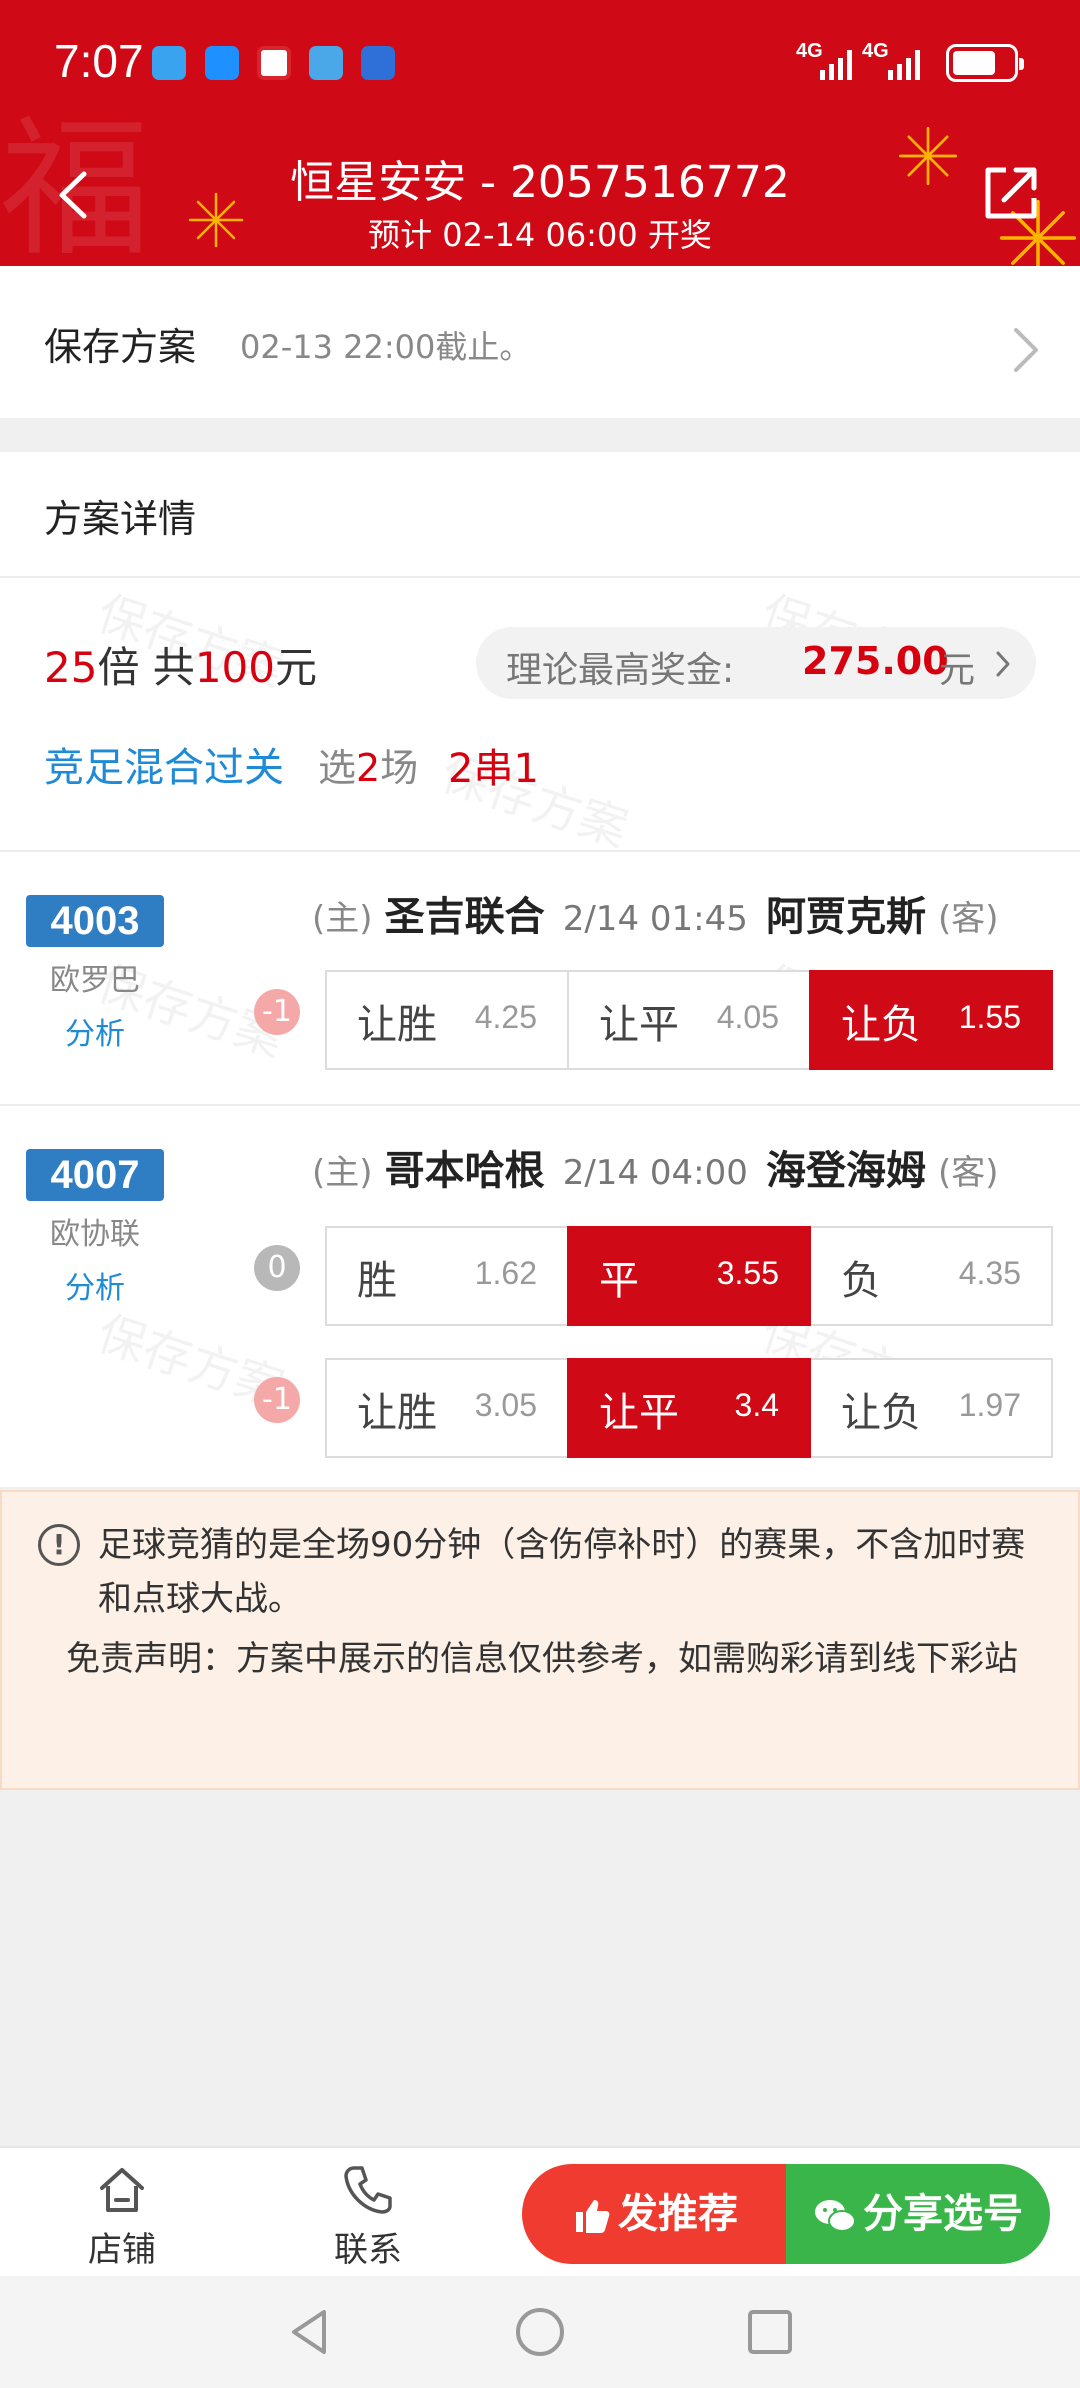 Image resolution: width=1080 pixels, height=2388 pixels. What do you see at coordinates (540, 60) in the screenshot?
I see `status-bar: 7:07 4G 4G` at bounding box center [540, 60].